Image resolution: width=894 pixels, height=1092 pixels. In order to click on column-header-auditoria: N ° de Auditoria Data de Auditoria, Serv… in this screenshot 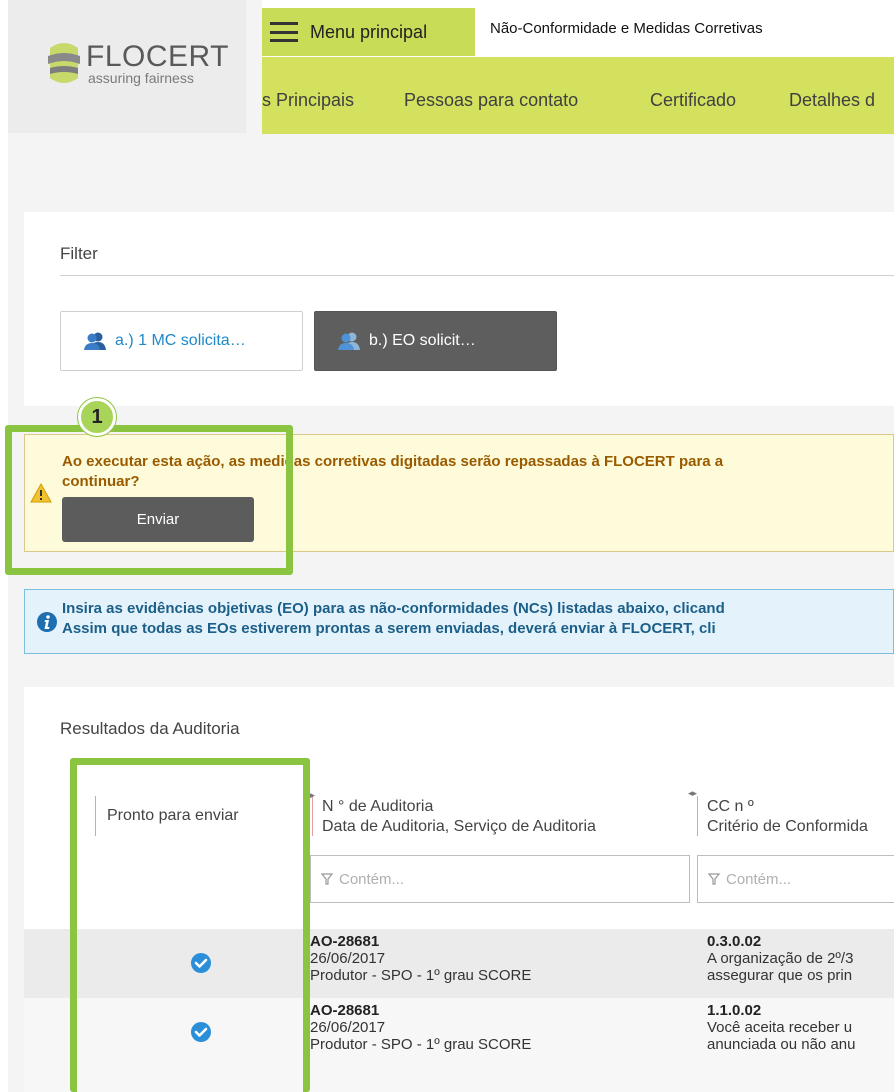, I will do `click(459, 817)`.